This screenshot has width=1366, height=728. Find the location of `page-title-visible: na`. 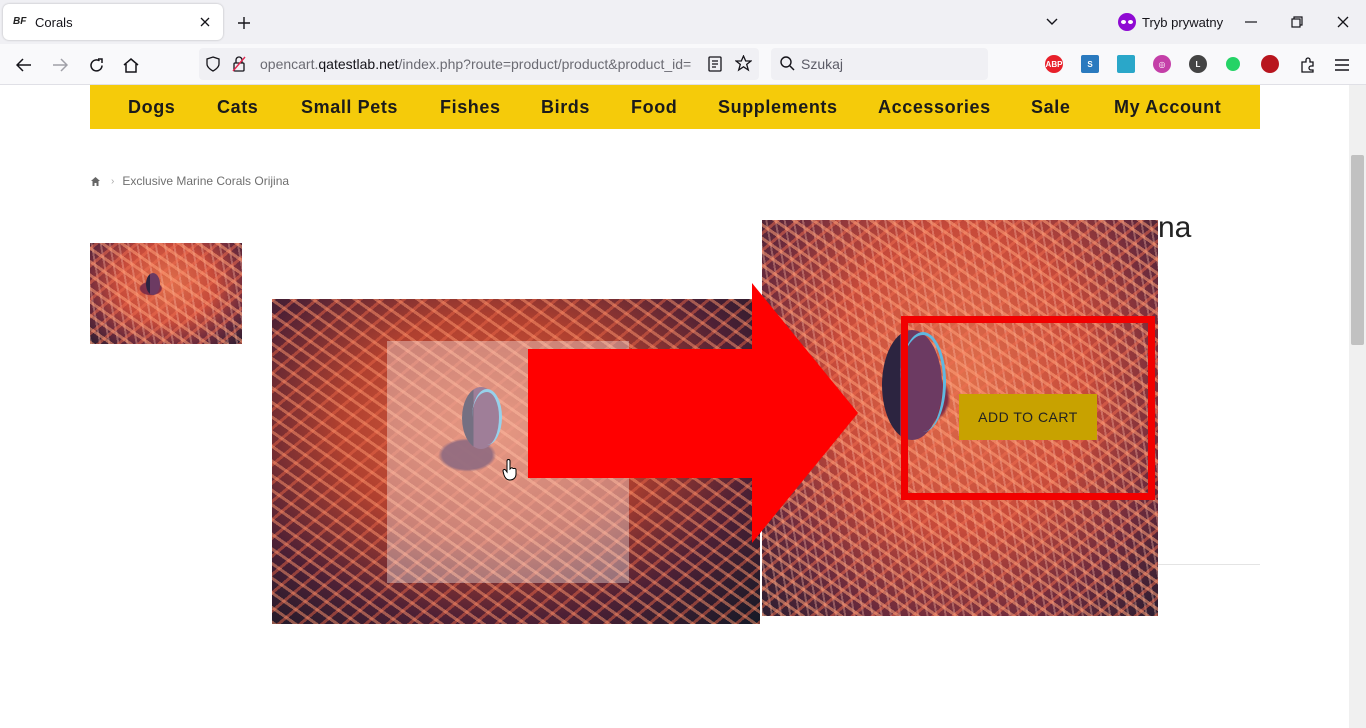

page-title-visible: na is located at coordinates (1175, 227).